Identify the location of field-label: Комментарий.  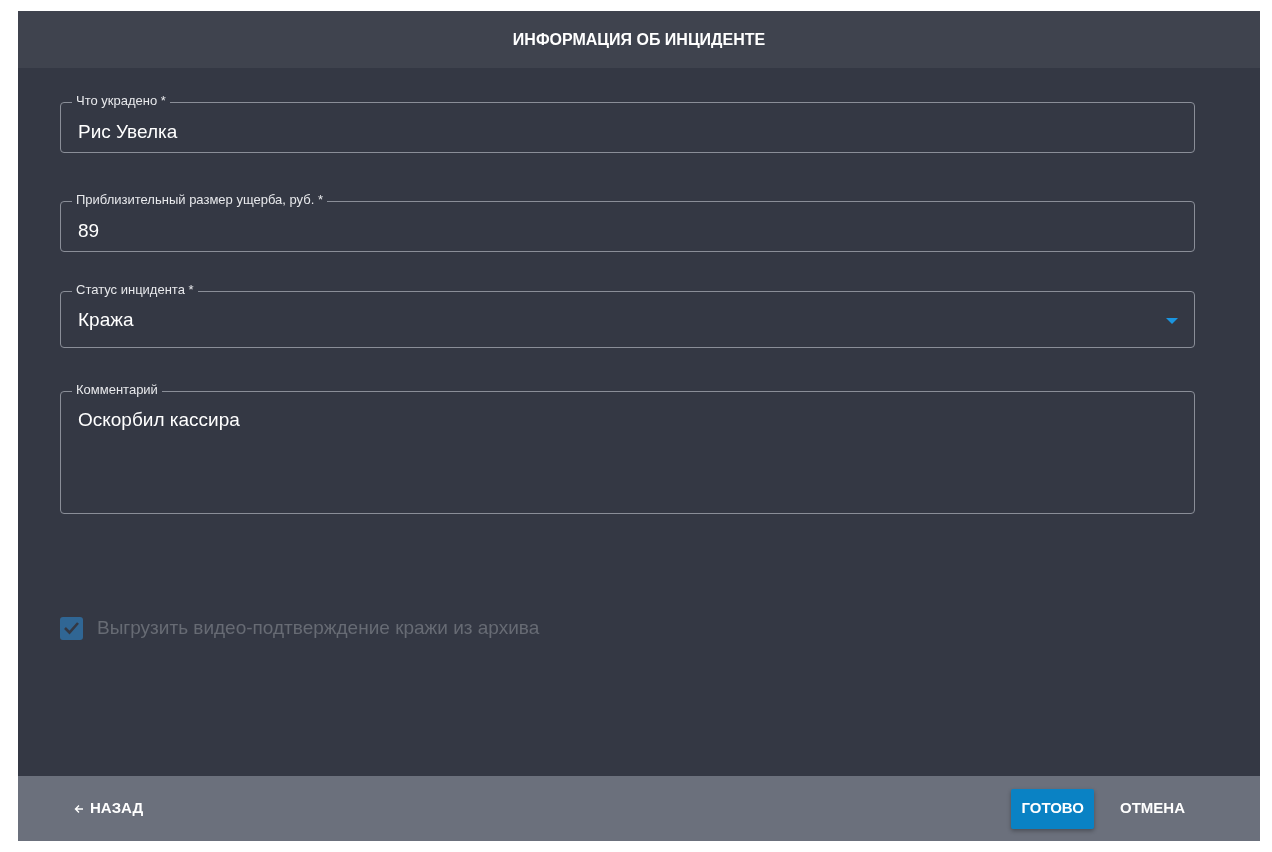
(117, 390).